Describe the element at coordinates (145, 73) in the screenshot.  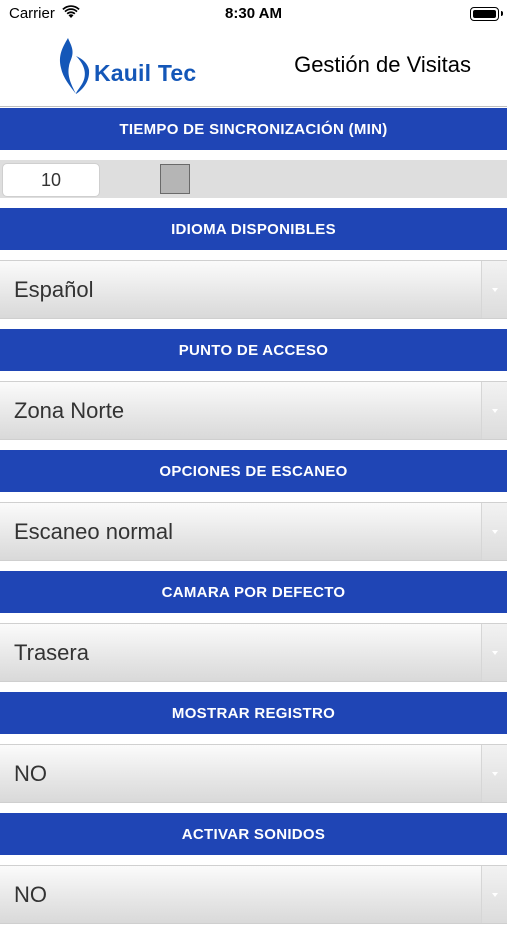
I see `logo-text: Kauil Tec` at that location.